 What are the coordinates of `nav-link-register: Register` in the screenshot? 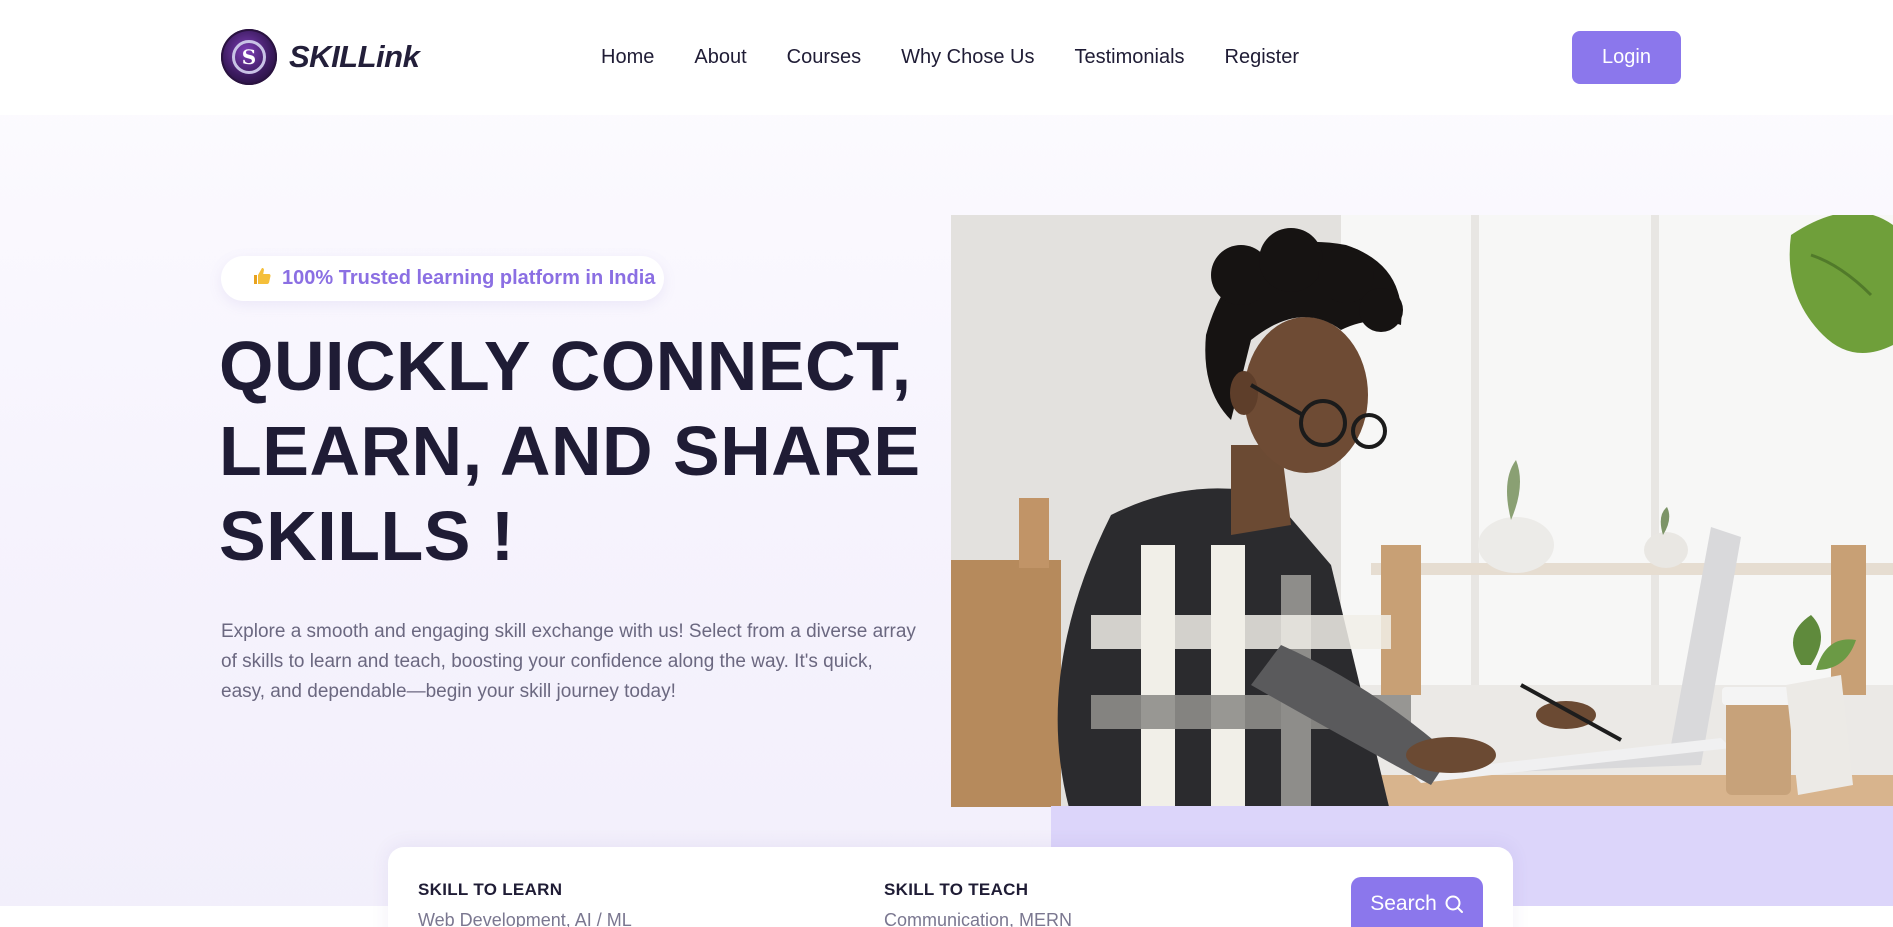 It's located at (1262, 57).